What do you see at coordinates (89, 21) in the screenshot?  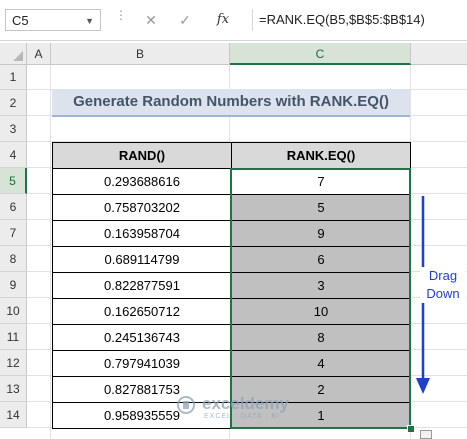 I see `chevron-down-icon: ▼` at bounding box center [89, 21].